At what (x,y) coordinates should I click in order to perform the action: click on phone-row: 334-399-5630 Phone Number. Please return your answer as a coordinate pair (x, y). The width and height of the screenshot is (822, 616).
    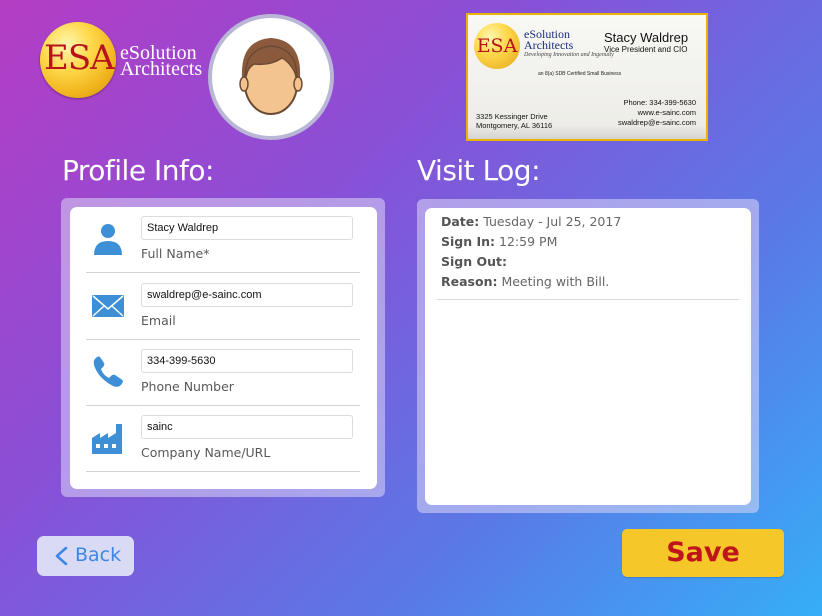
    Looking at the image, I should click on (223, 373).